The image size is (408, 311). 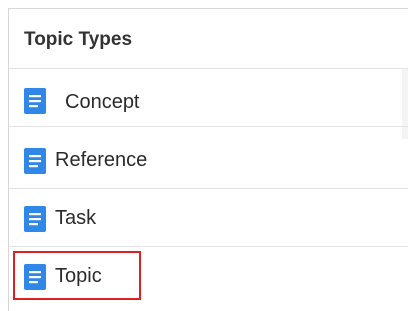 What do you see at coordinates (78, 276) in the screenshot?
I see `topic-type-label: Topic` at bounding box center [78, 276].